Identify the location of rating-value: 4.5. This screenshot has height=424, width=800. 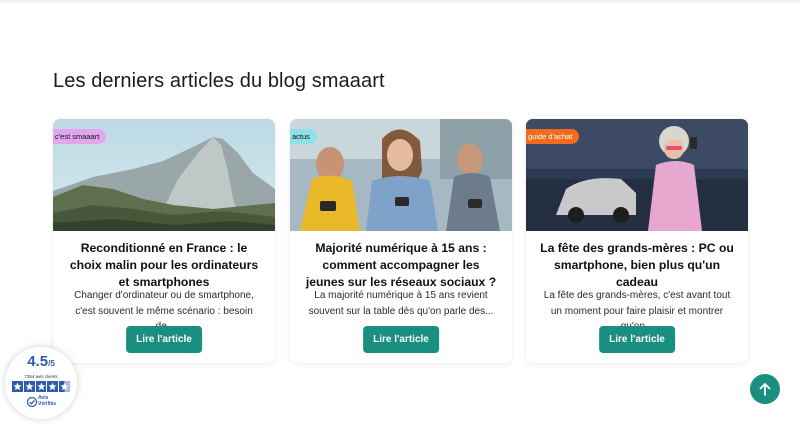
(38, 361).